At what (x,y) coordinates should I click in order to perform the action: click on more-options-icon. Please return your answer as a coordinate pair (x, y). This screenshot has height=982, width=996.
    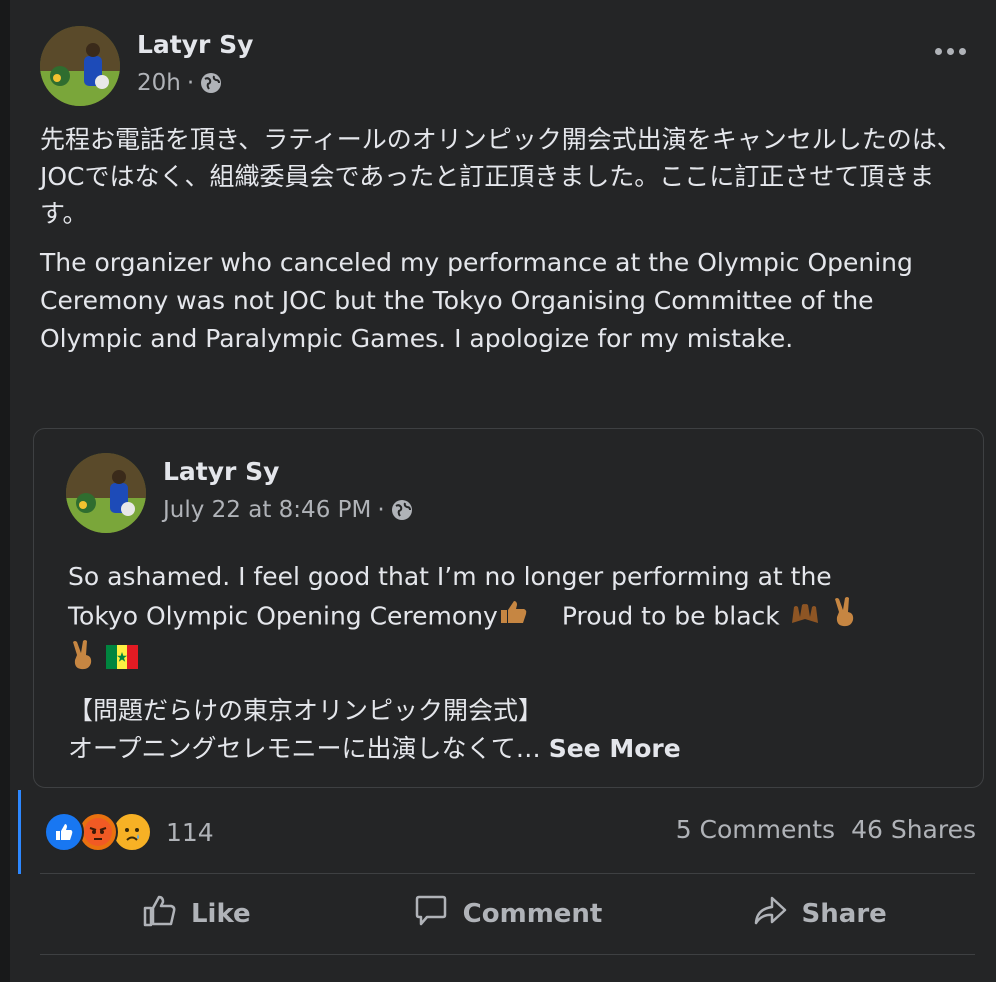
    Looking at the image, I should click on (950, 51).